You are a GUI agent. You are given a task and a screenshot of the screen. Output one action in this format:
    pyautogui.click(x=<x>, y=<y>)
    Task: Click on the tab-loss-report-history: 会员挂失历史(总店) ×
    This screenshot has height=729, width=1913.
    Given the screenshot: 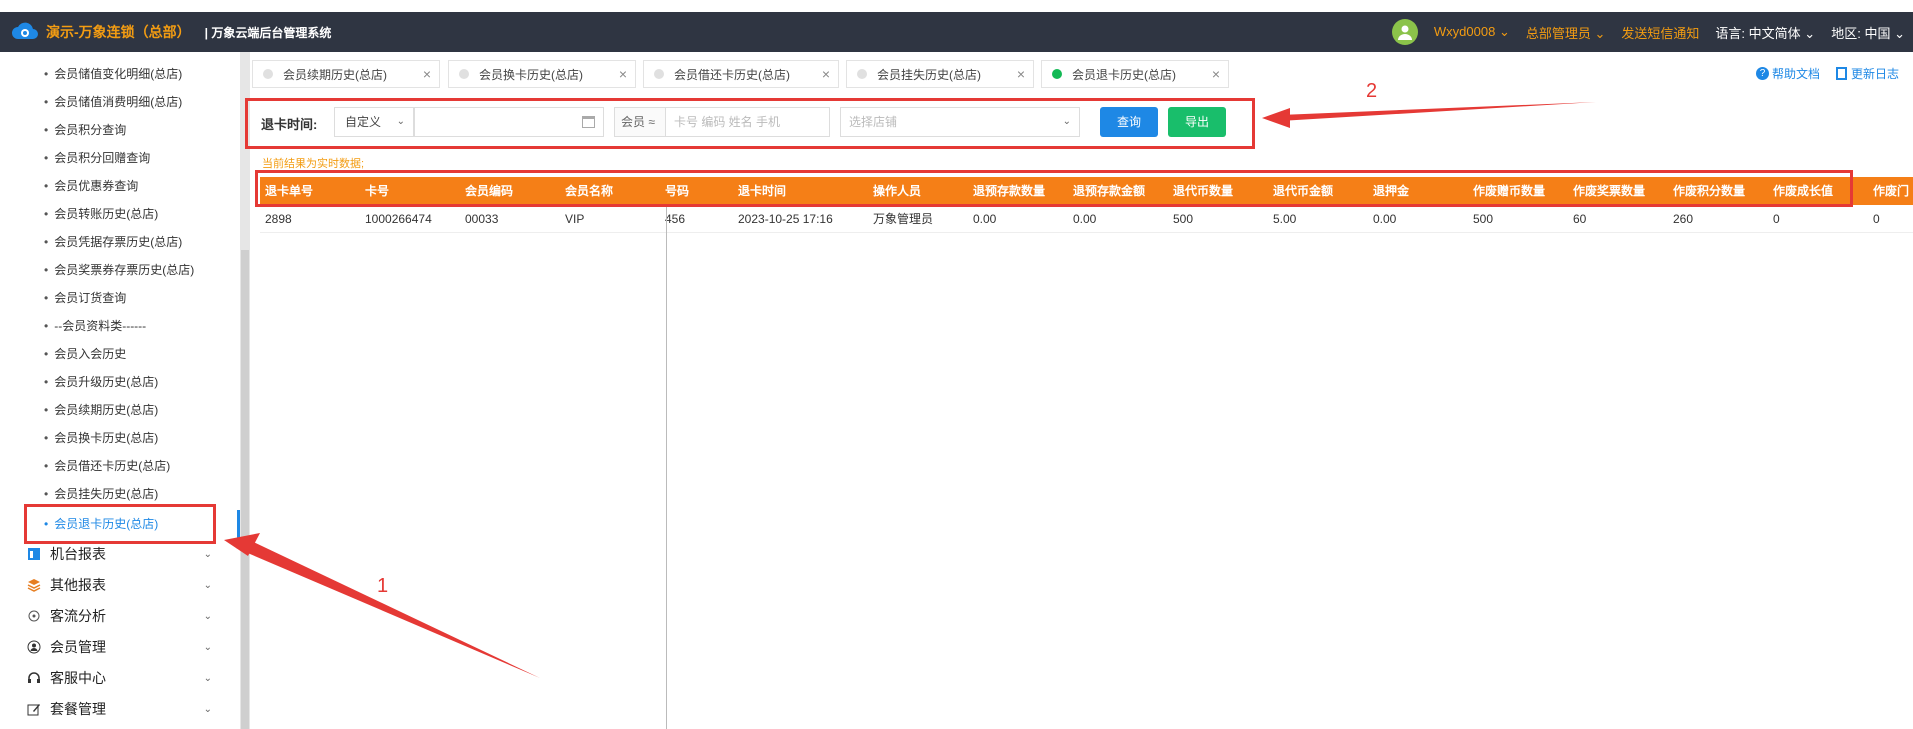 What is the action you would take?
    pyautogui.click(x=940, y=74)
    